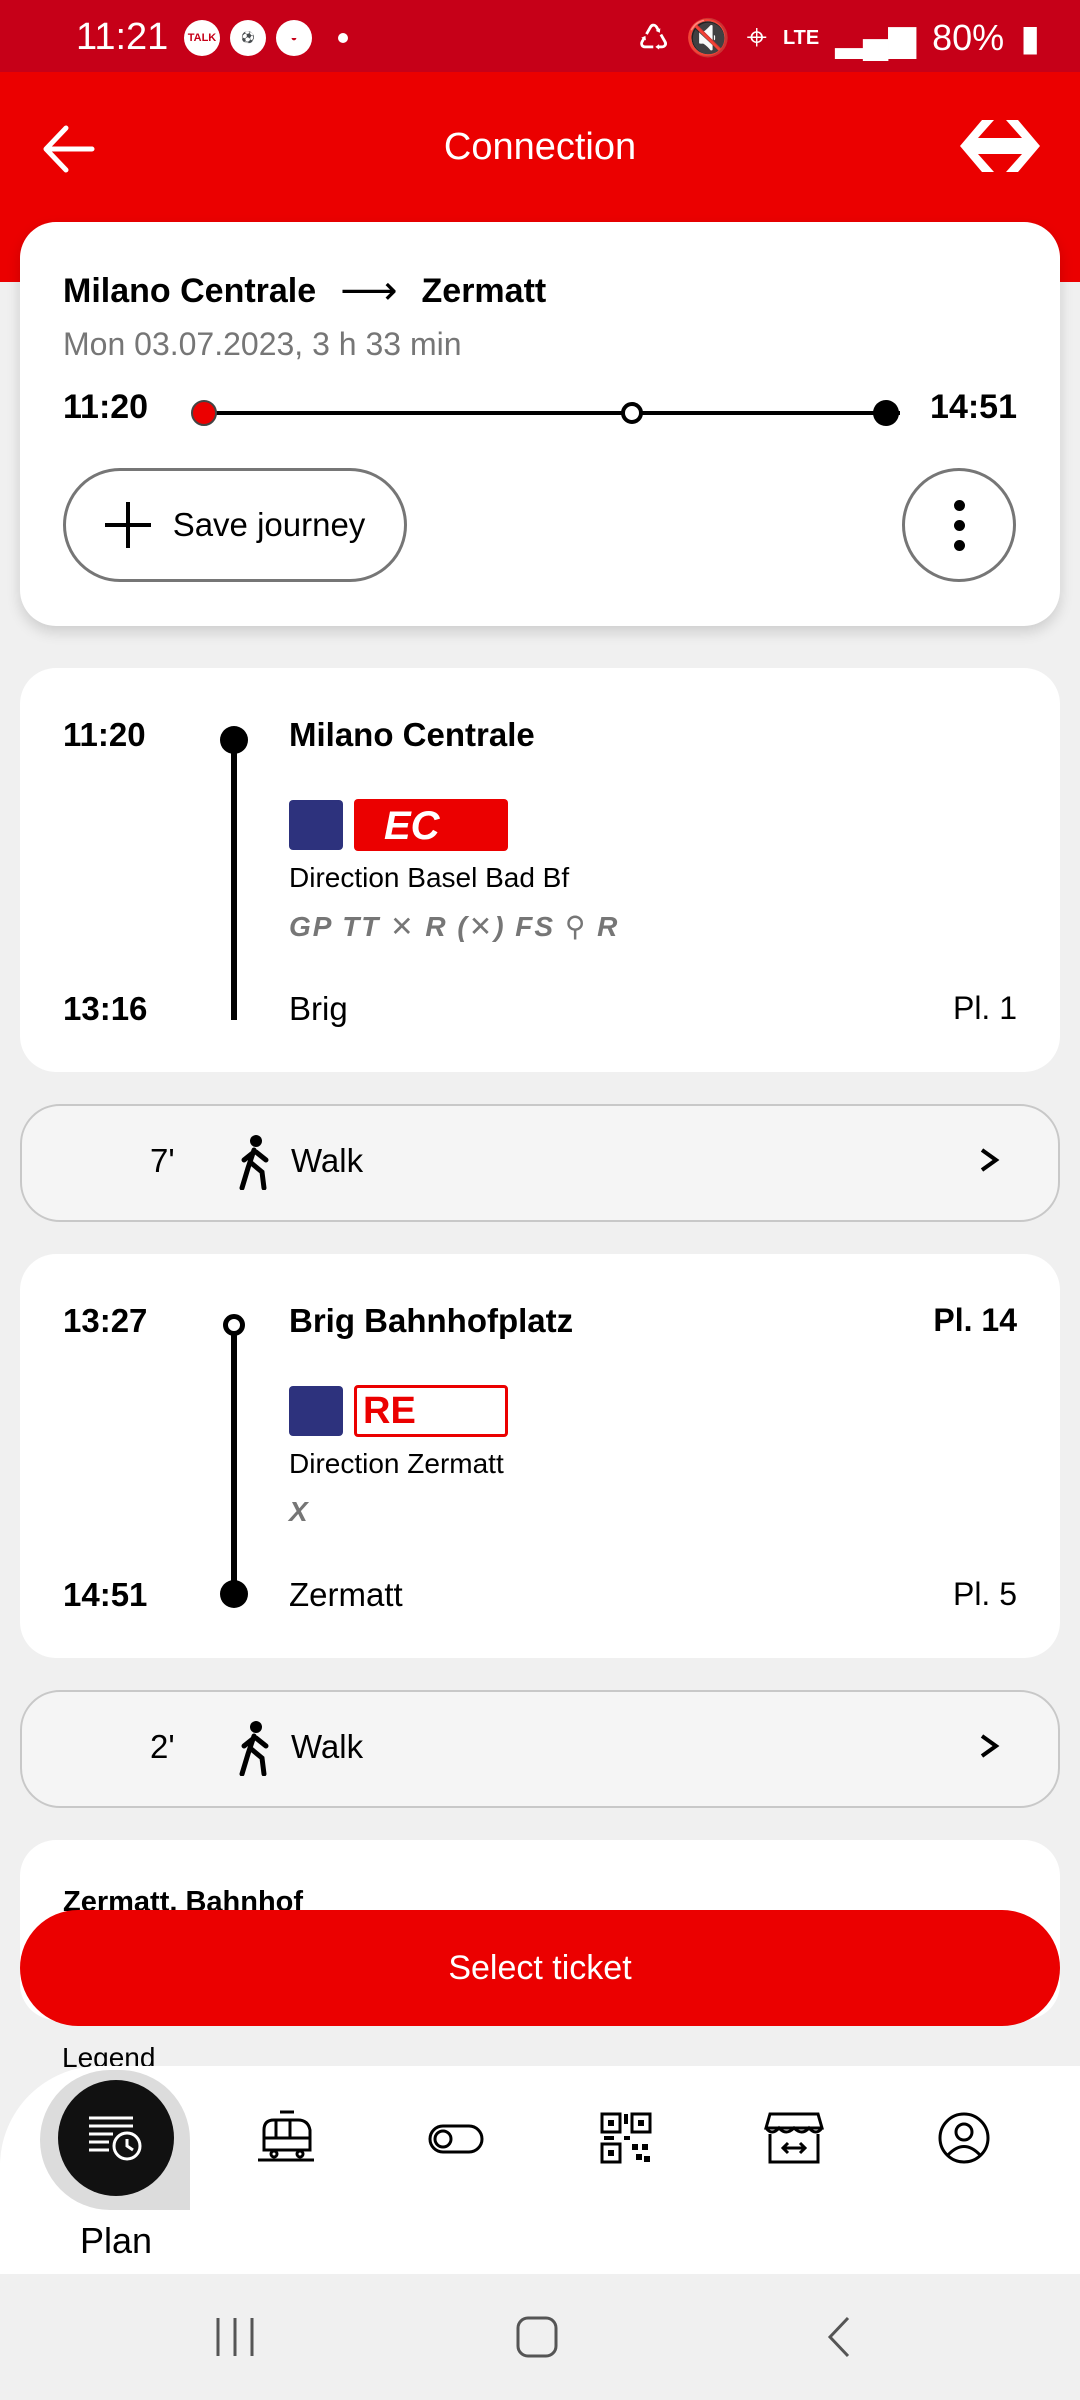 This screenshot has width=1080, height=2400. What do you see at coordinates (431, 1320) in the screenshot?
I see `leg-departure-stop: Brig Bahnhofplatz` at bounding box center [431, 1320].